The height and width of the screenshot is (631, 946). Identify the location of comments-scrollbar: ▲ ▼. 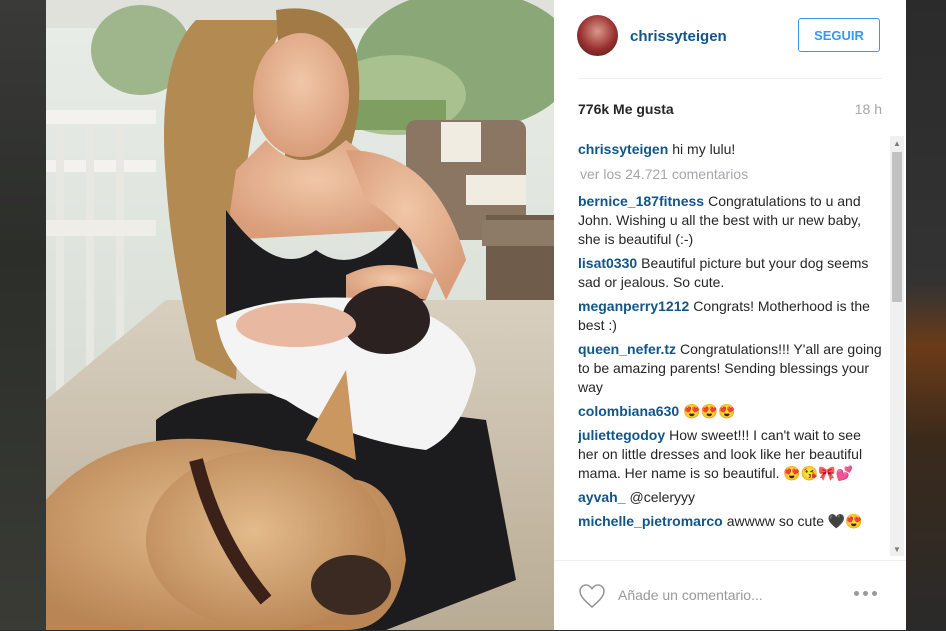
(897, 346).